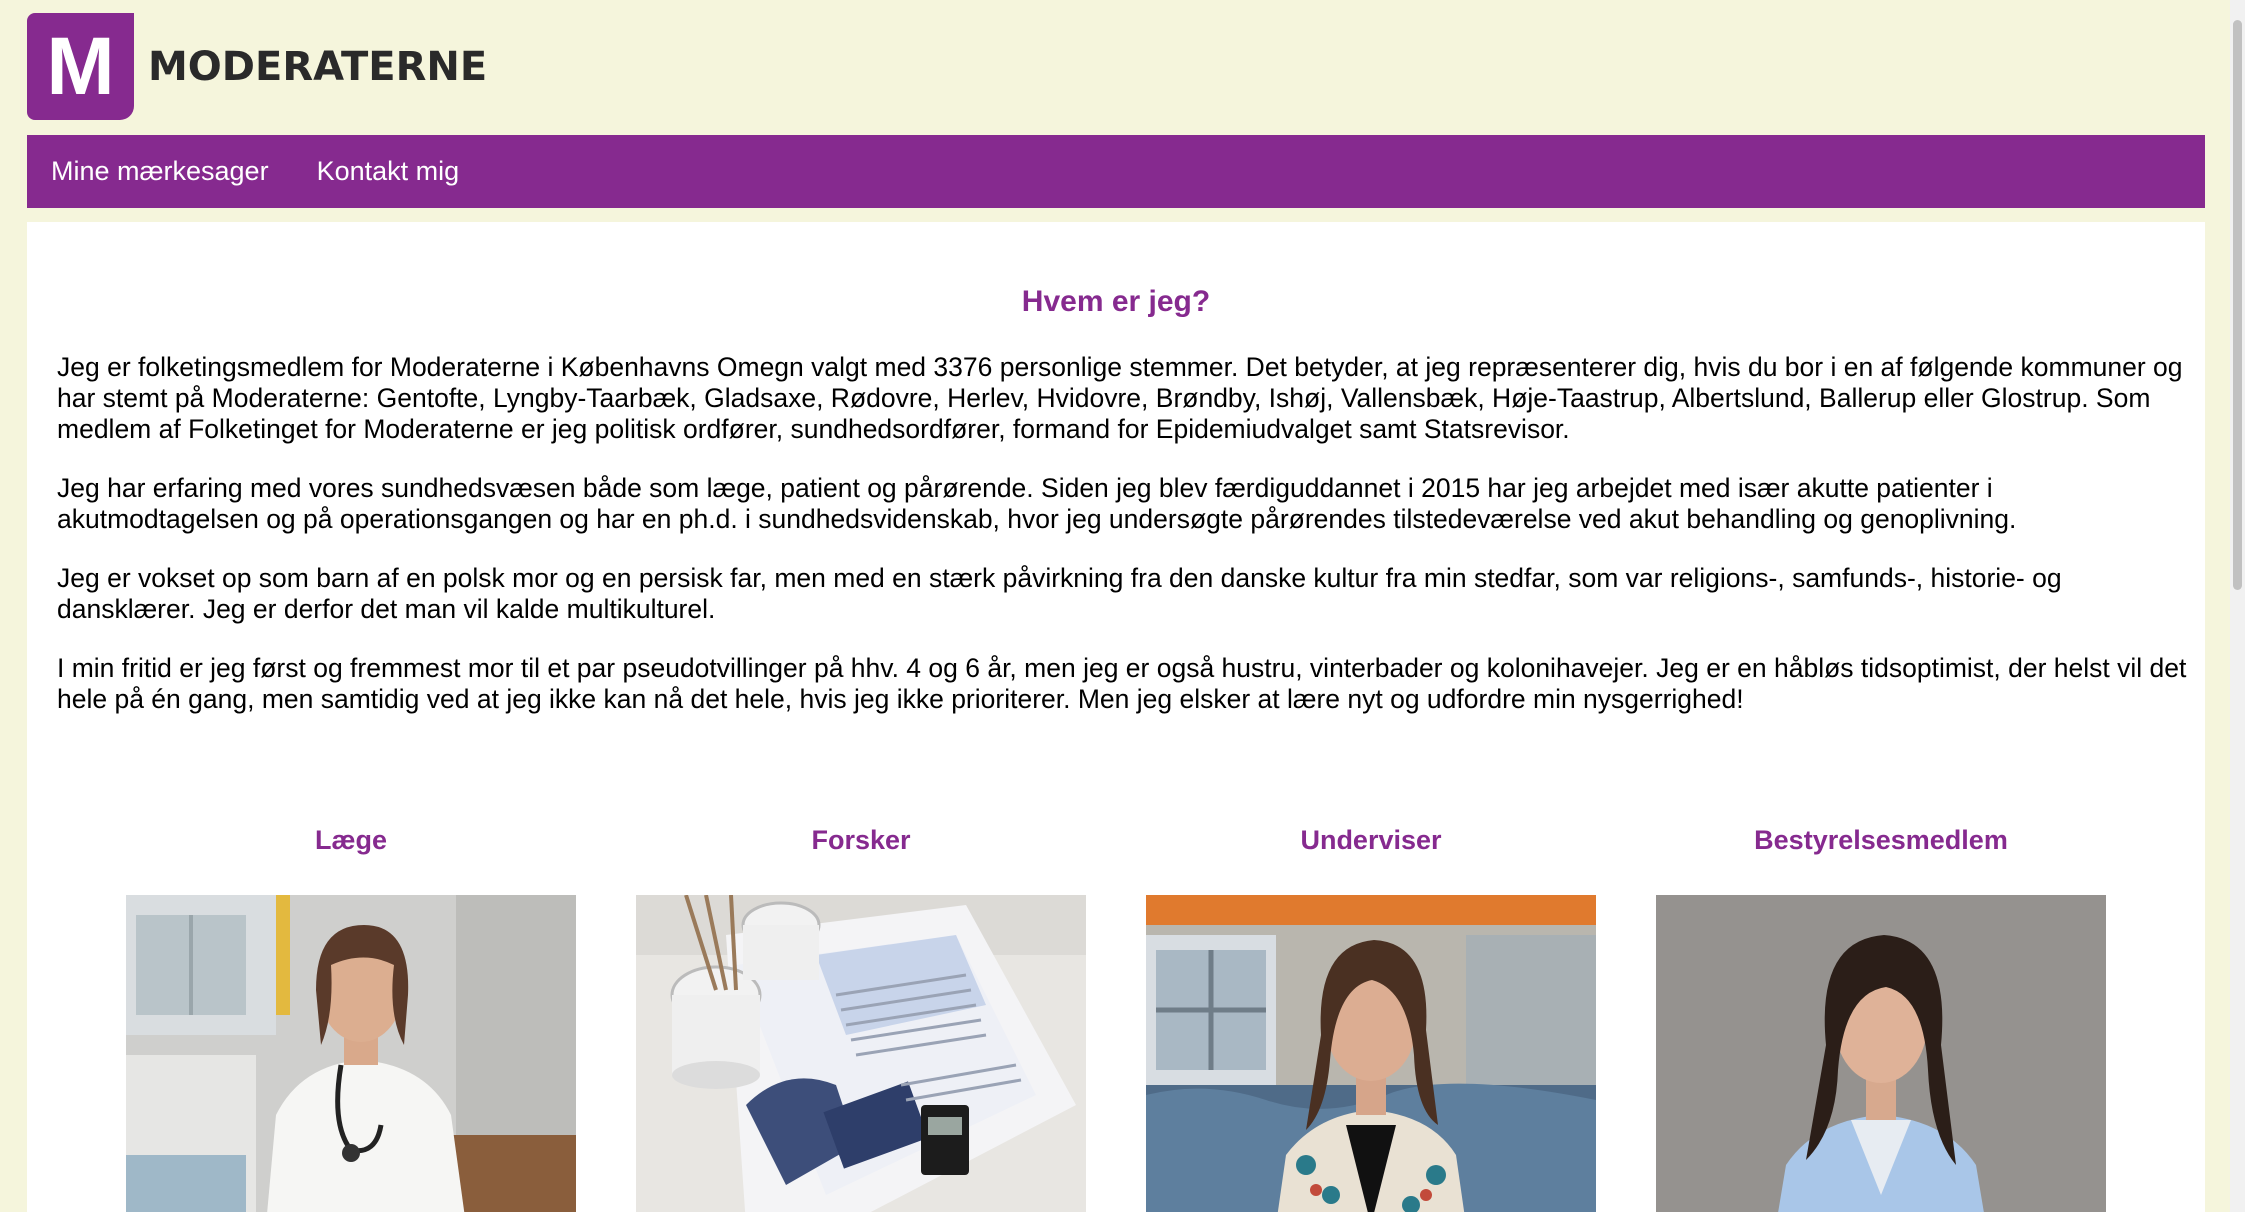  What do you see at coordinates (388, 171) in the screenshot?
I see `nav-item-kontakt: Kontakt mig` at bounding box center [388, 171].